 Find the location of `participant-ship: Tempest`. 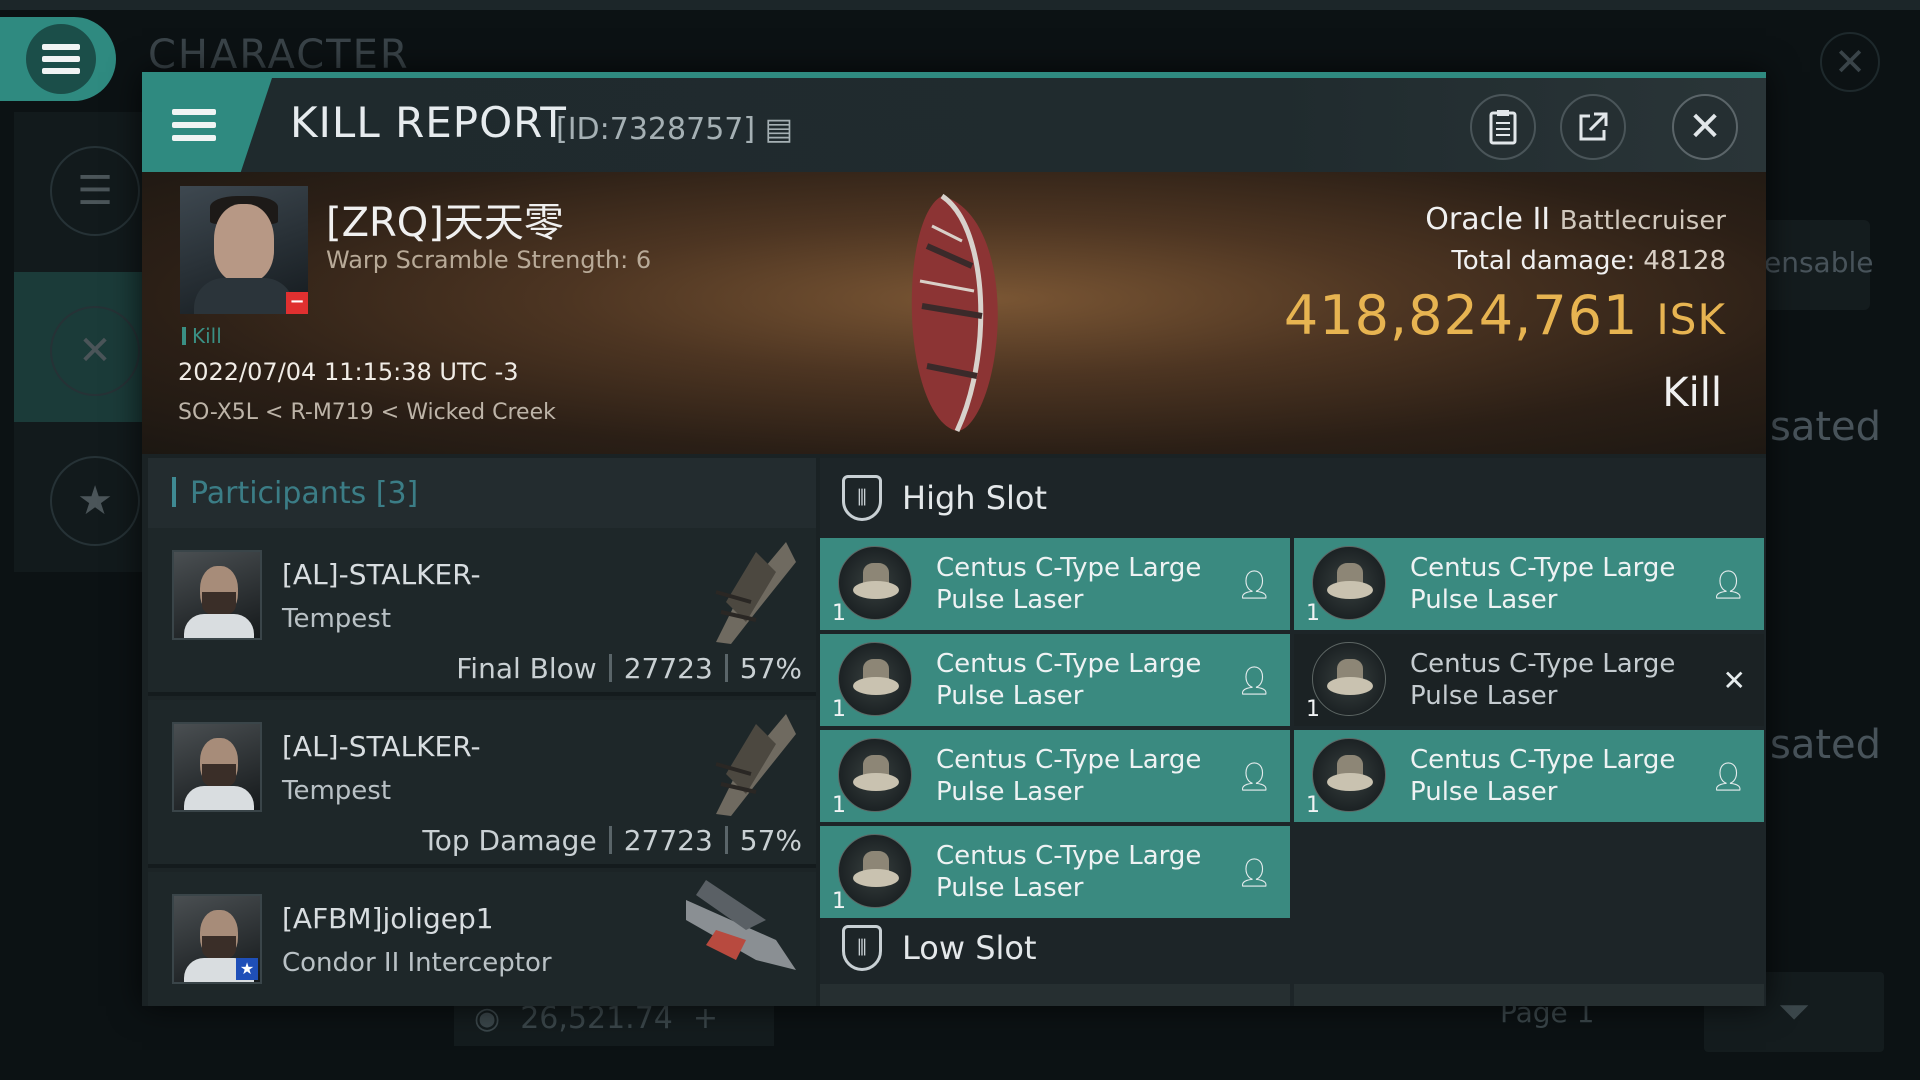

participant-ship: Tempest is located at coordinates (337, 619).